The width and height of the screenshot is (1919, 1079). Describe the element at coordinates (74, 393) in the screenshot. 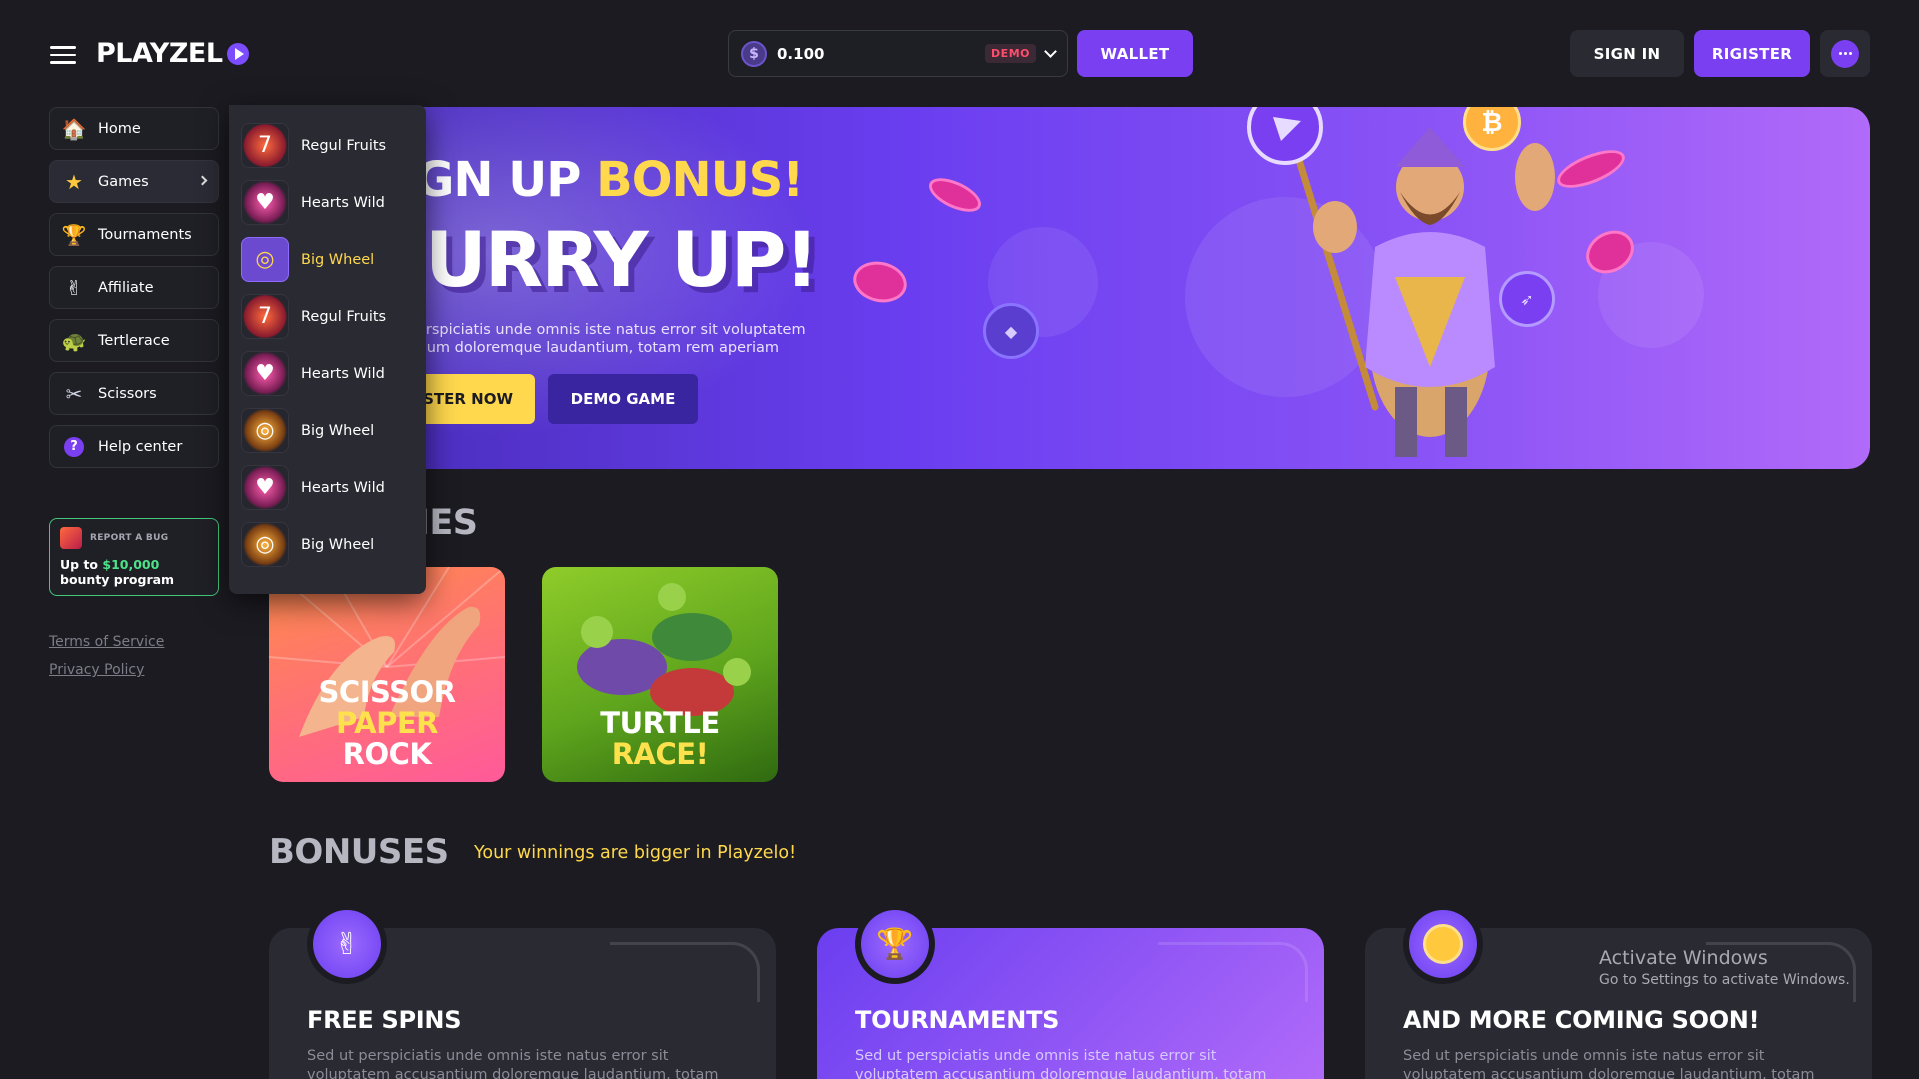

I see `scissors-icon: ✂` at that location.